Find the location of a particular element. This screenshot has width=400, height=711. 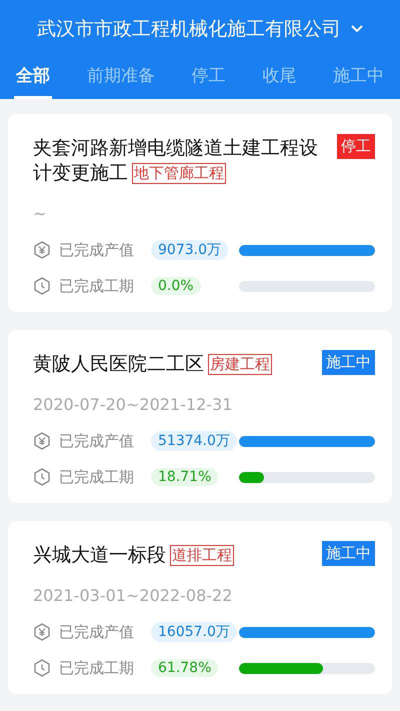

tab: 前期准备 is located at coordinates (120, 78).